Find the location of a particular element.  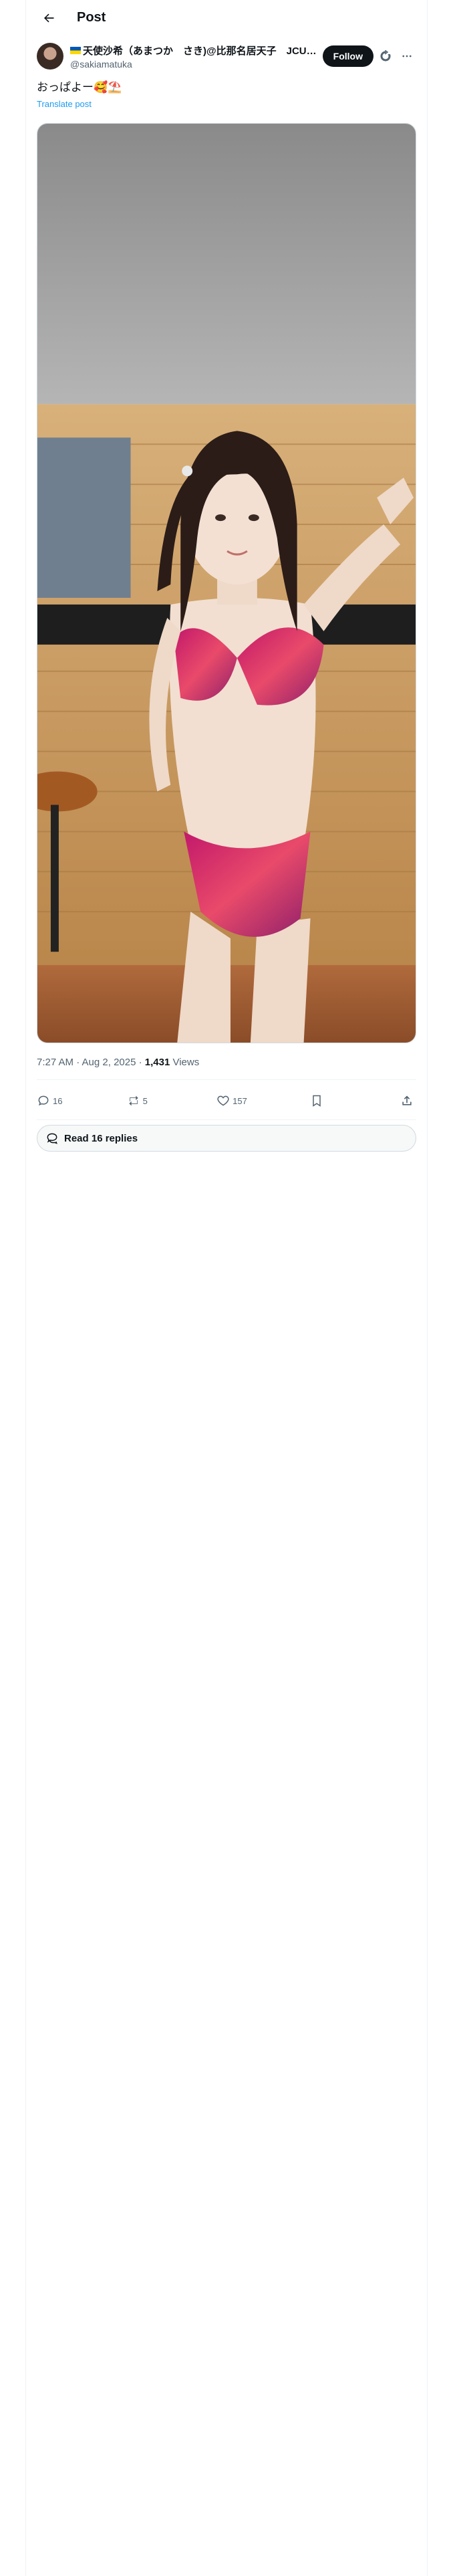

share-icon is located at coordinates (407, 1100).